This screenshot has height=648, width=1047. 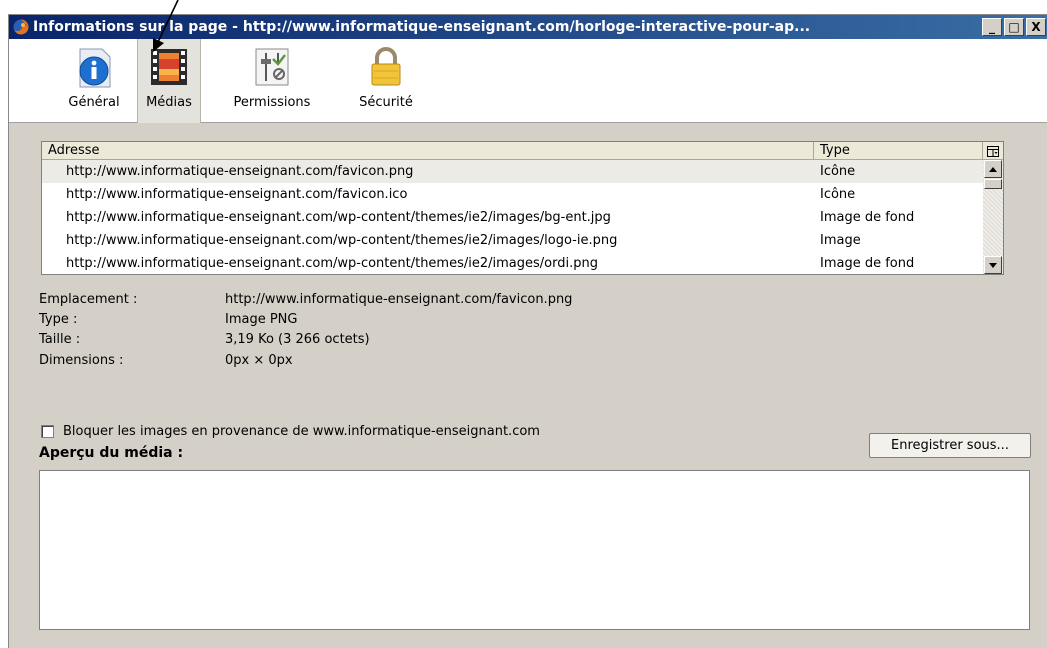 I want to click on minimize-button: _, so click(x=992, y=27).